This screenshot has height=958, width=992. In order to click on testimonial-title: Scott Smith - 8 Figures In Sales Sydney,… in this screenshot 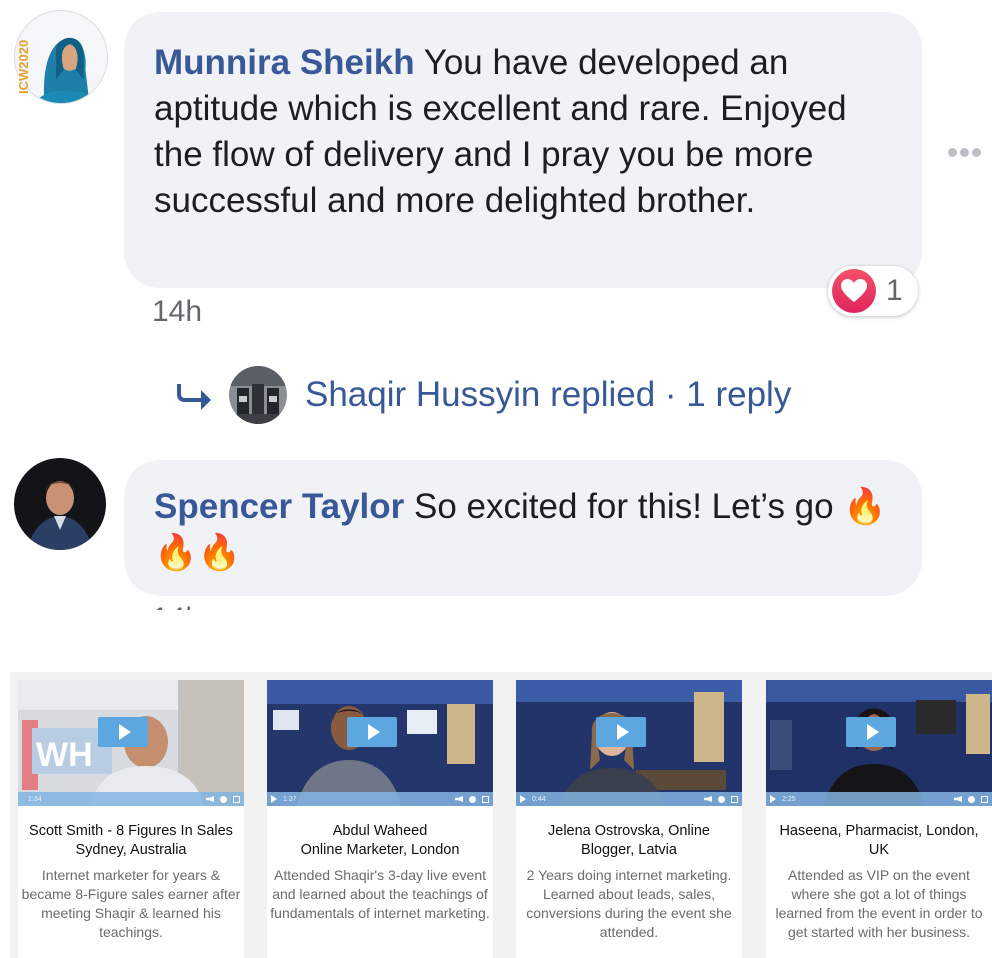, I will do `click(131, 840)`.